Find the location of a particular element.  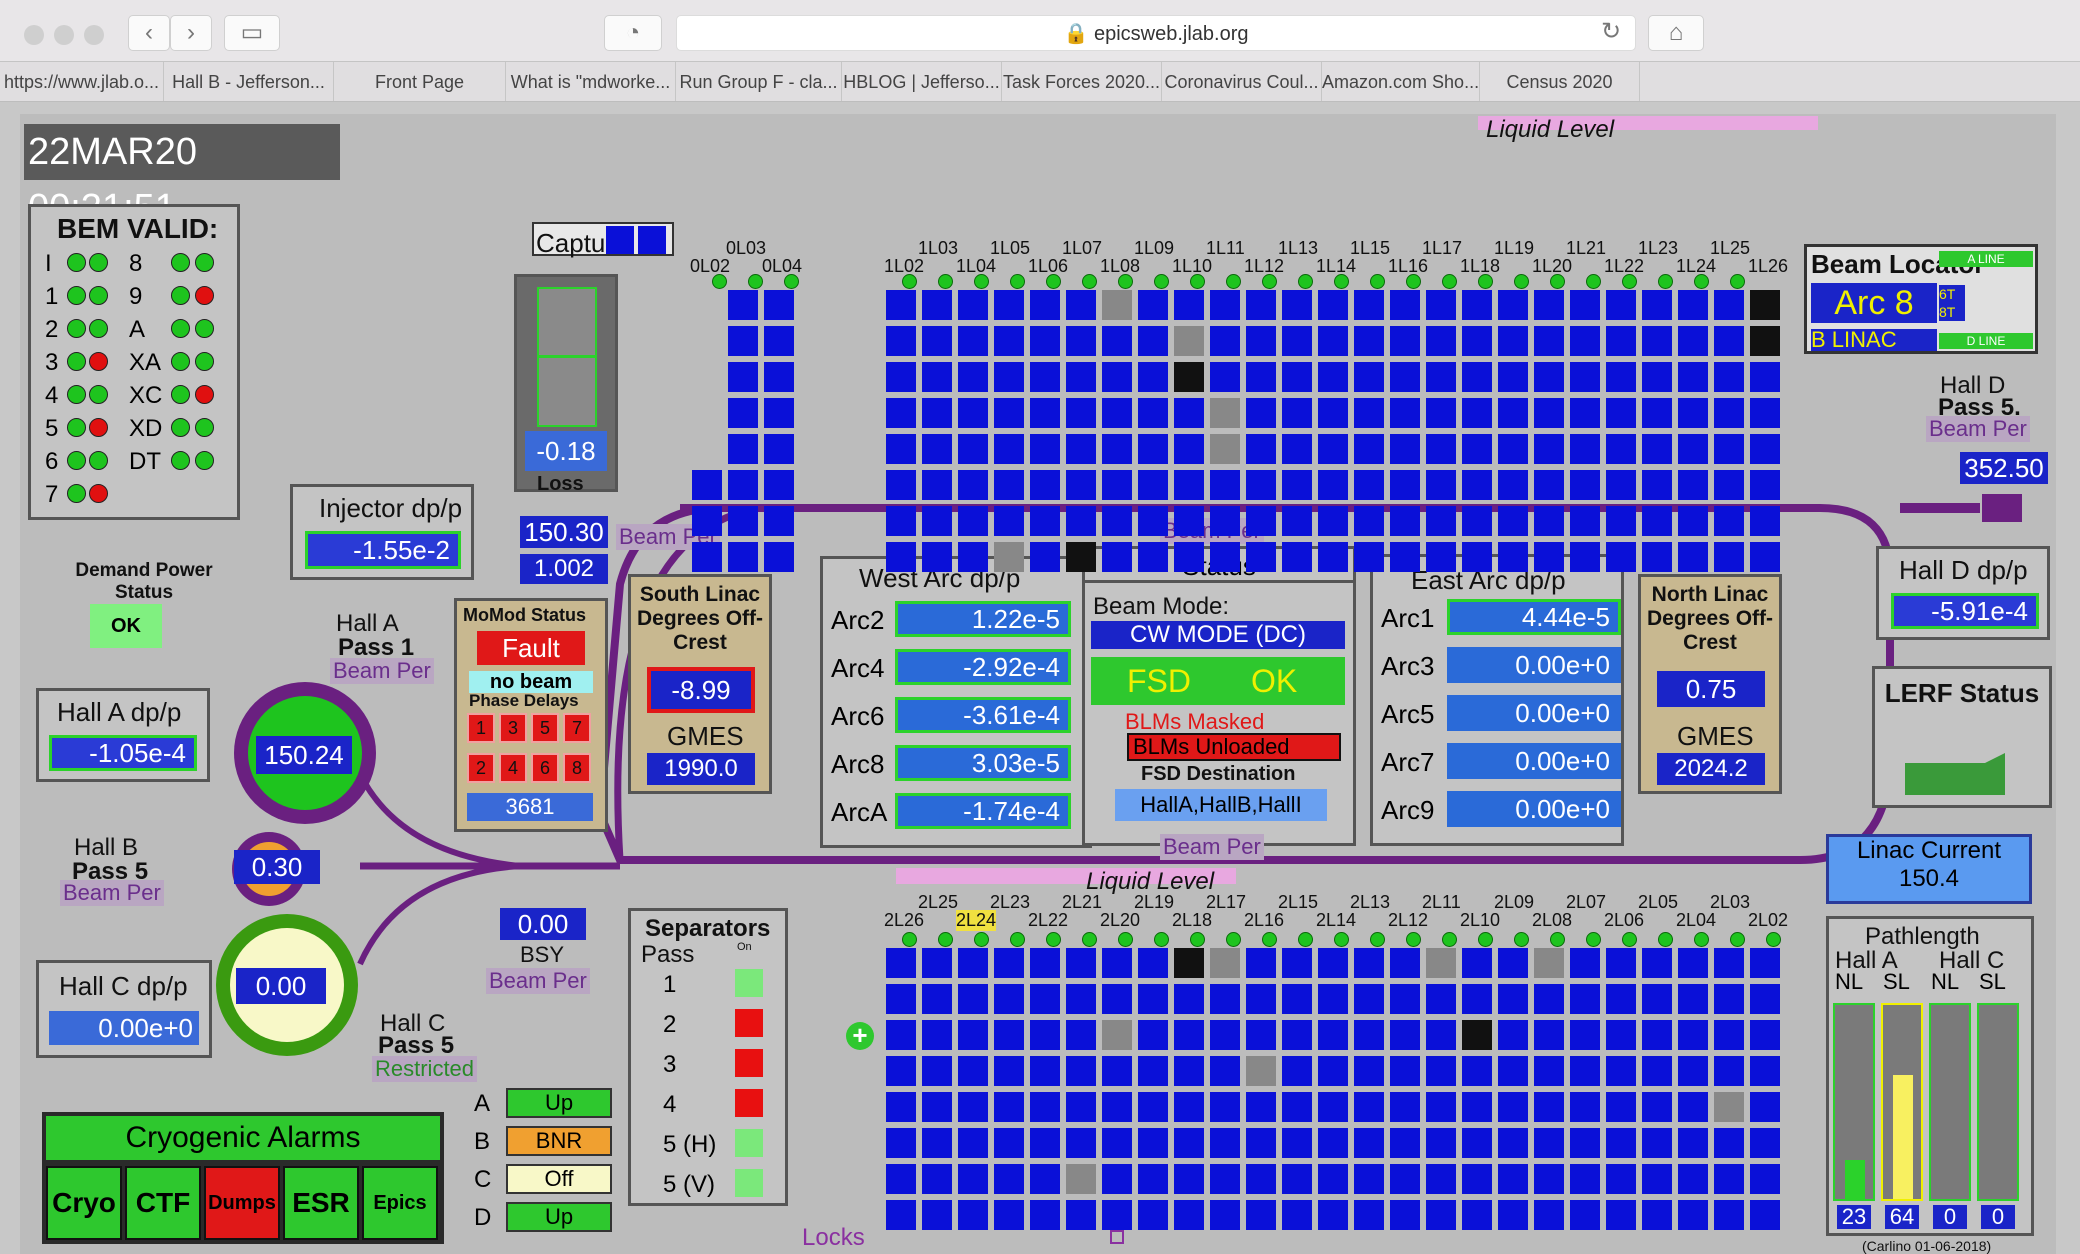

hall-state-indicator: Up is located at coordinates (559, 1217).